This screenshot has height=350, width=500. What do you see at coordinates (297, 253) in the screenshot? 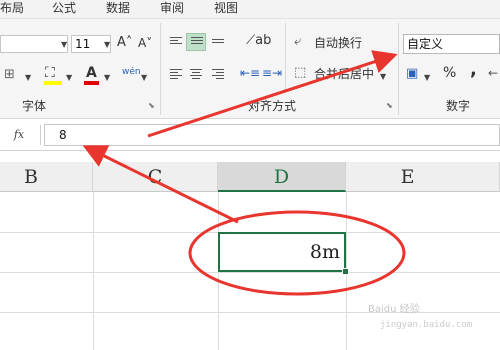
I see `annotation-circle` at bounding box center [297, 253].